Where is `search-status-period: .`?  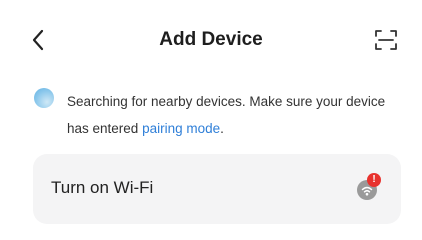
search-status-period: . is located at coordinates (222, 128).